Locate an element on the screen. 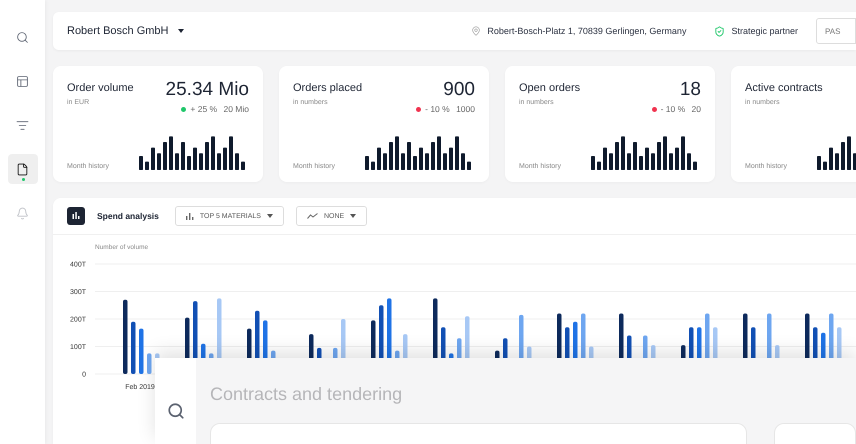  panel-title: Spend analysis is located at coordinates (128, 216).